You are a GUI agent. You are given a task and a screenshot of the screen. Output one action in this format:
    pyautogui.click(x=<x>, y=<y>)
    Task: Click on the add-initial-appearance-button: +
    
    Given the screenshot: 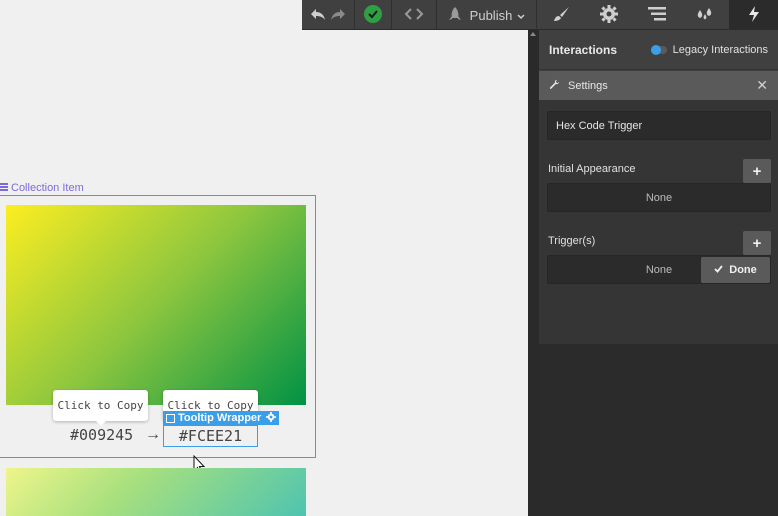 What is the action you would take?
    pyautogui.click(x=757, y=171)
    